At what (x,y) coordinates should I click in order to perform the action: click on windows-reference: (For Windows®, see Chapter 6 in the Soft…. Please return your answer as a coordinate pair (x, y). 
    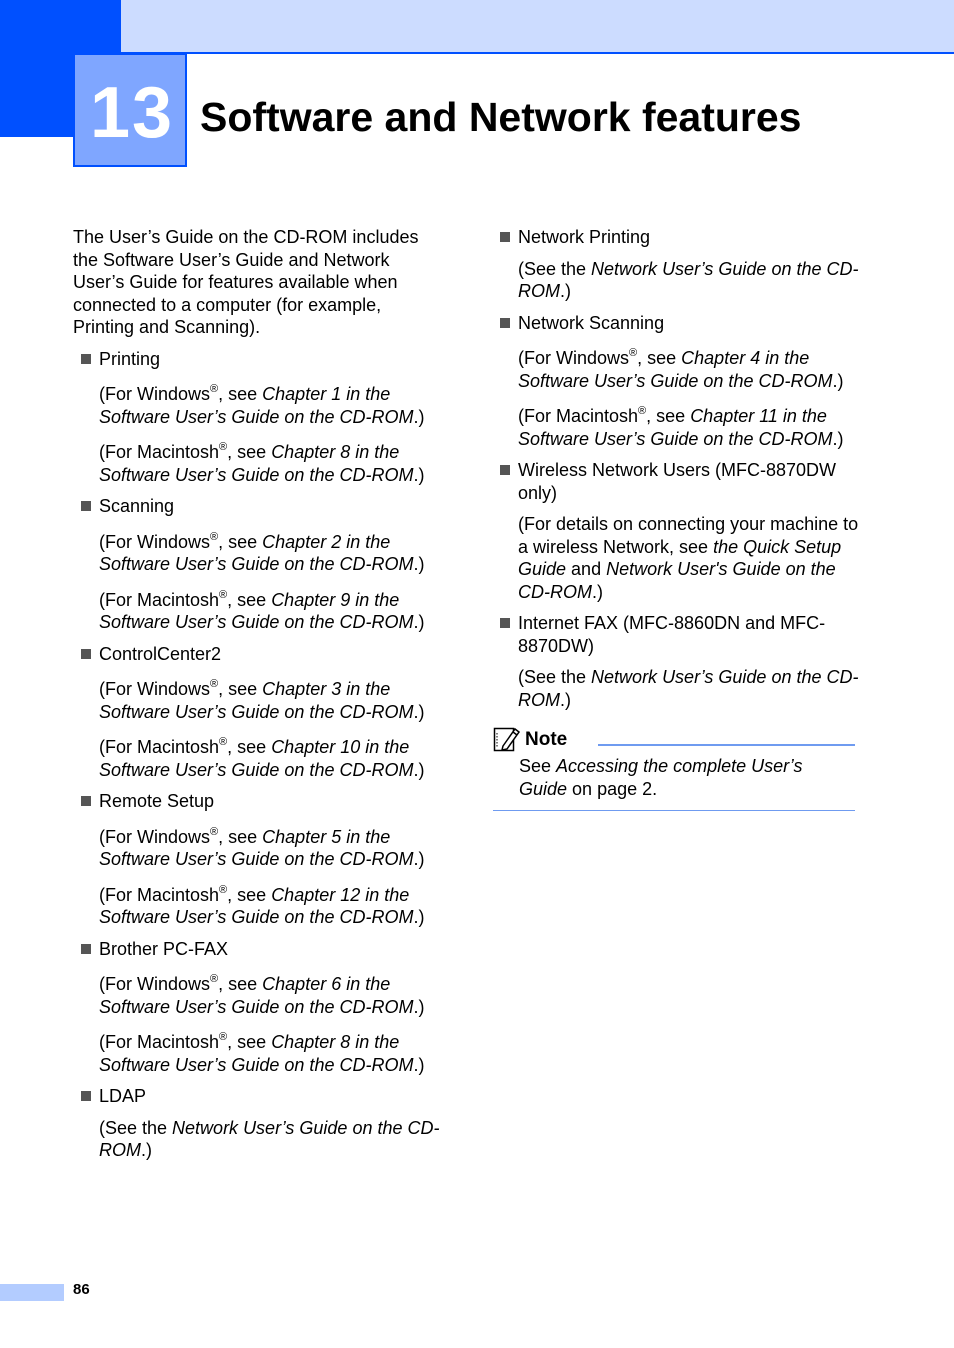
    Looking at the image, I should click on (262, 995).